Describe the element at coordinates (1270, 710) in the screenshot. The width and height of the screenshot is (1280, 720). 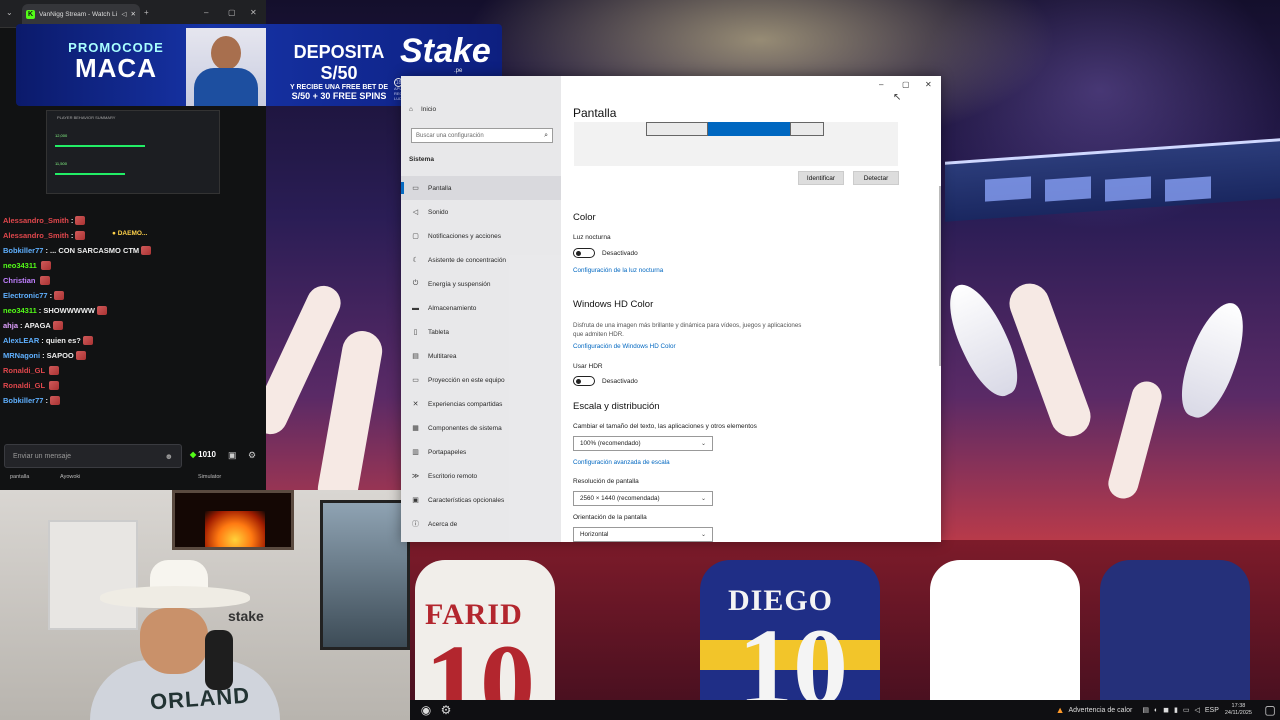
I see `notification-center-icon: ▢` at that location.